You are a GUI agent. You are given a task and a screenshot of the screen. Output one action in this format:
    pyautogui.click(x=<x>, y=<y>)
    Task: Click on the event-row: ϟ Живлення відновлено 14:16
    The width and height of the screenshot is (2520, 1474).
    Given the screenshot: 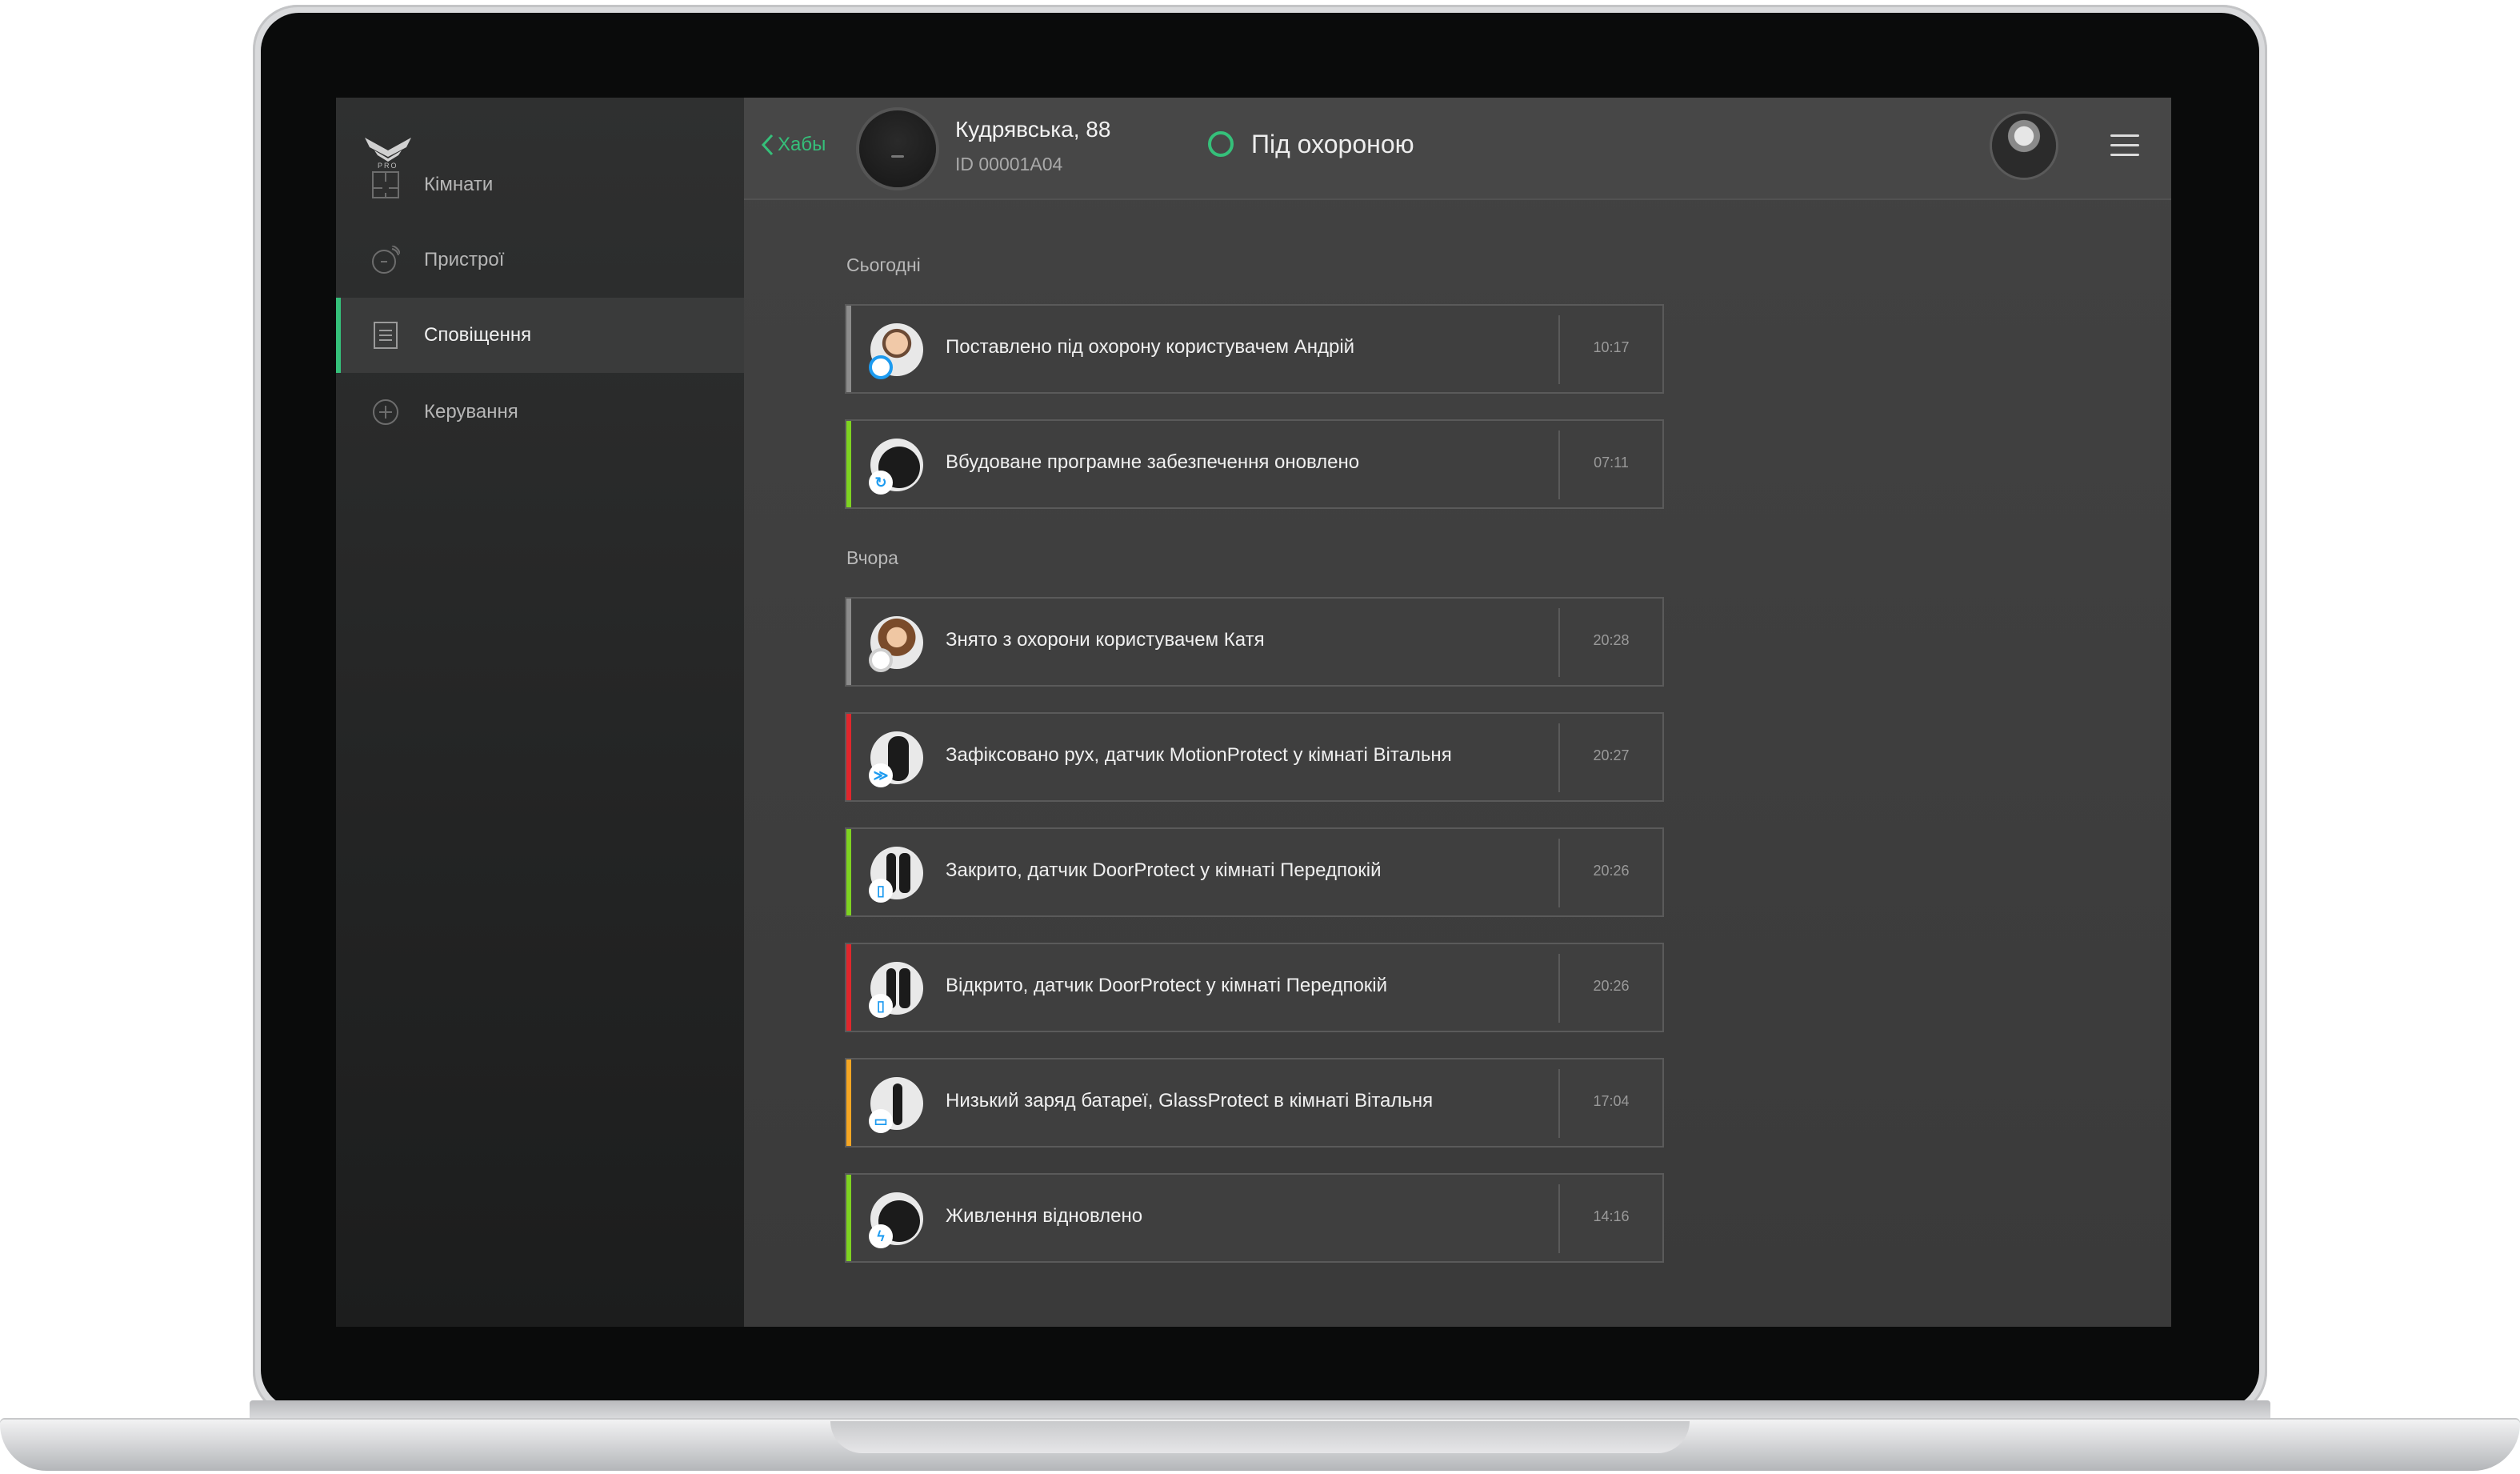 What is the action you would take?
    pyautogui.click(x=1254, y=1218)
    